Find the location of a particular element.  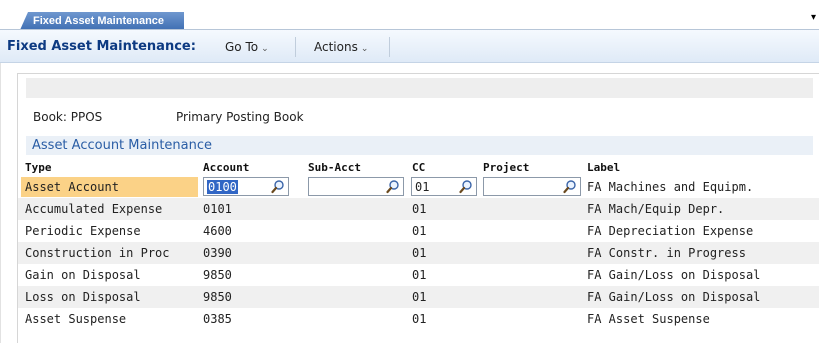

account-cell: 0385 is located at coordinates (217, 319).